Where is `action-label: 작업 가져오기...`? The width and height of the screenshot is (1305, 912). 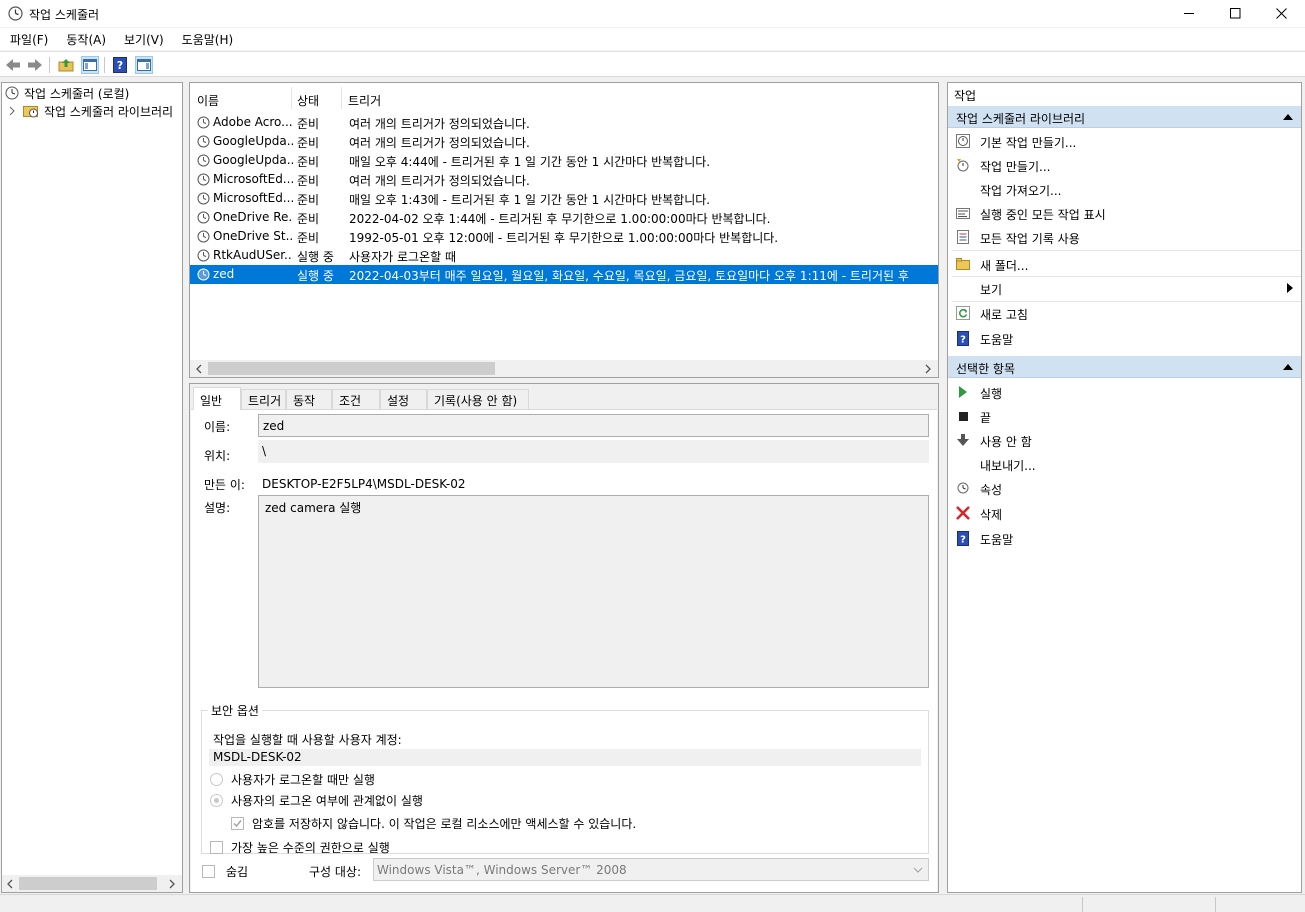 action-label: 작업 가져오기... is located at coordinates (1021, 191).